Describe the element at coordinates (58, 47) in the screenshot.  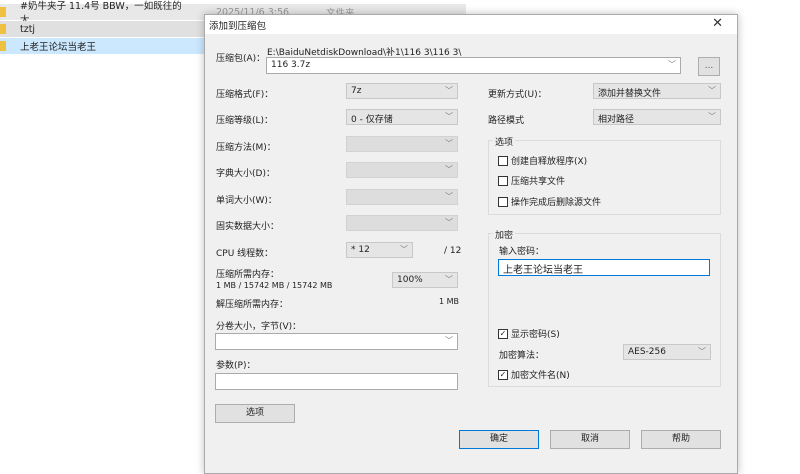
I see `file-name: 上老王论坛当老王` at that location.